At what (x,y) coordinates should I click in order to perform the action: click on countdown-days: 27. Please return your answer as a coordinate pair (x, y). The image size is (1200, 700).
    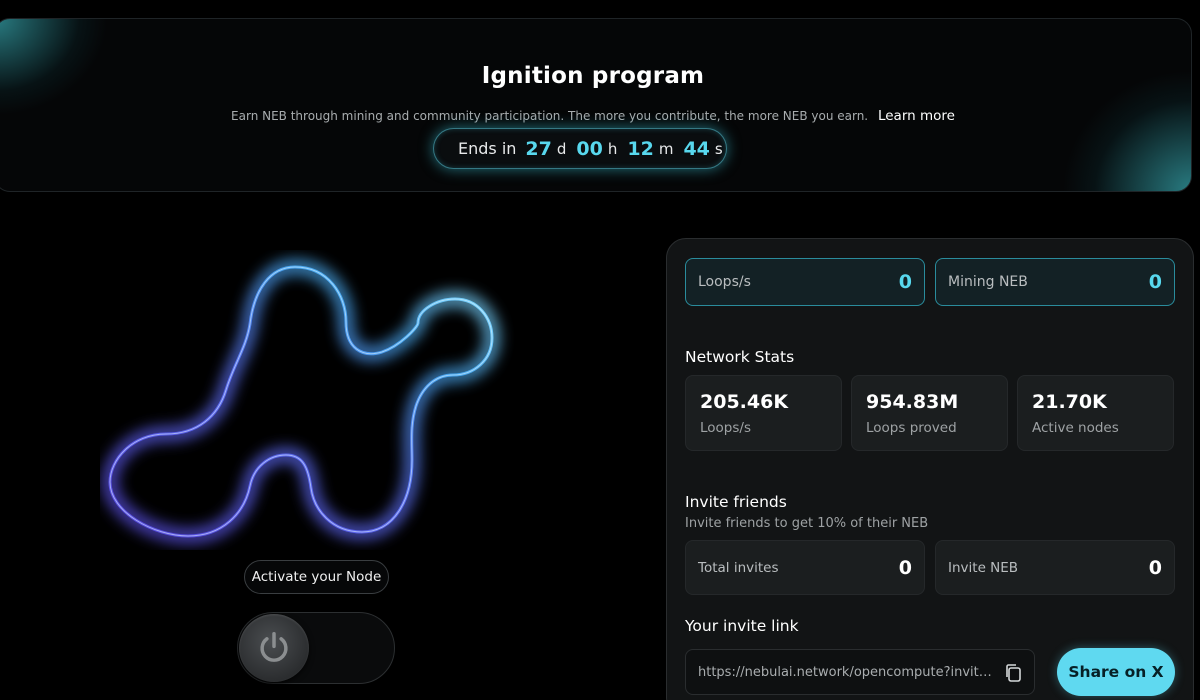
    Looking at the image, I should click on (538, 148).